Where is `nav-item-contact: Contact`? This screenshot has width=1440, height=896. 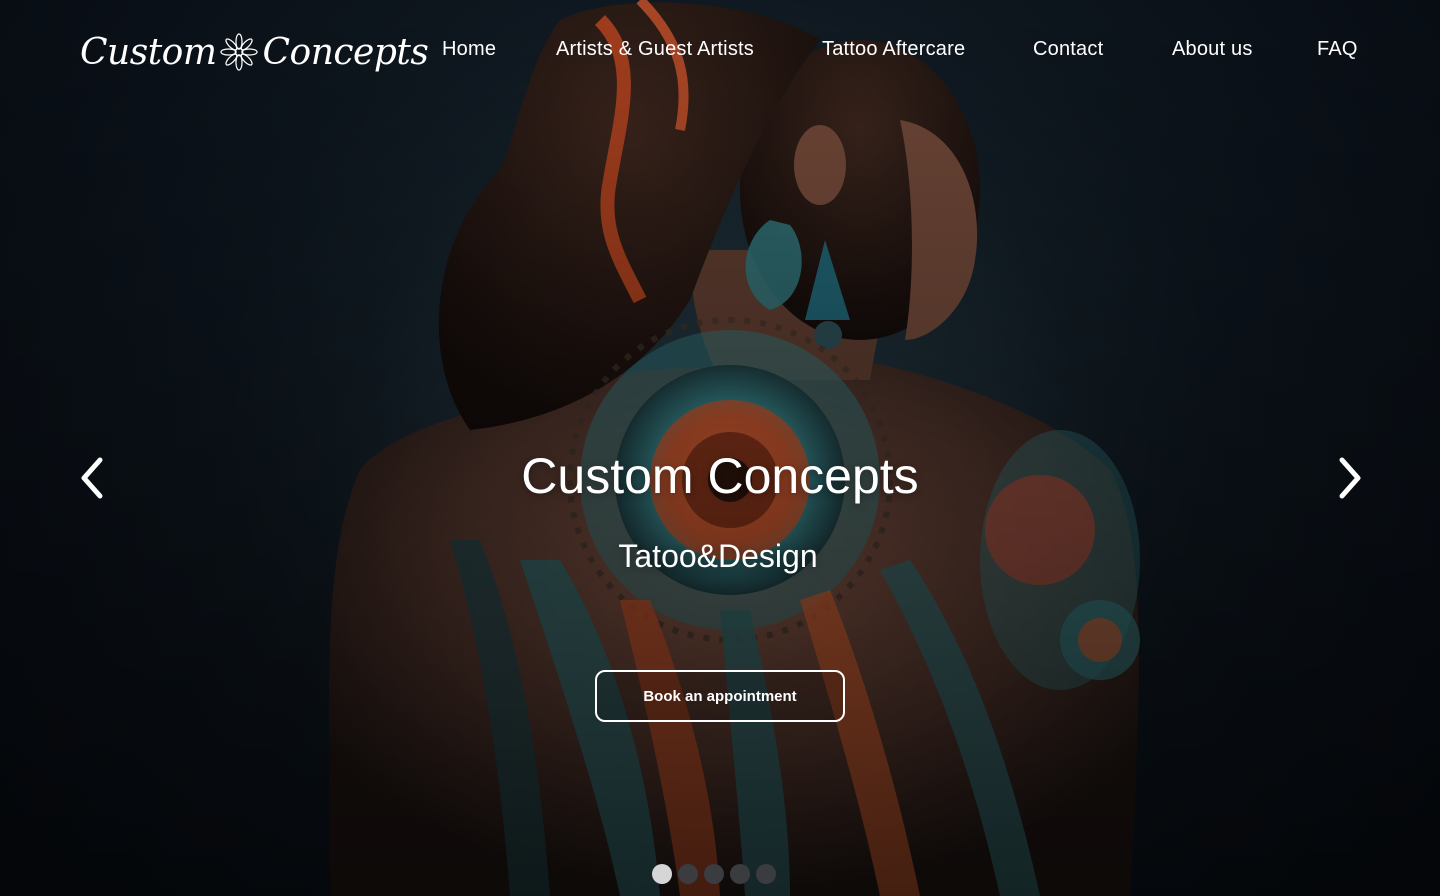
nav-item-contact: Contact is located at coordinates (1068, 49).